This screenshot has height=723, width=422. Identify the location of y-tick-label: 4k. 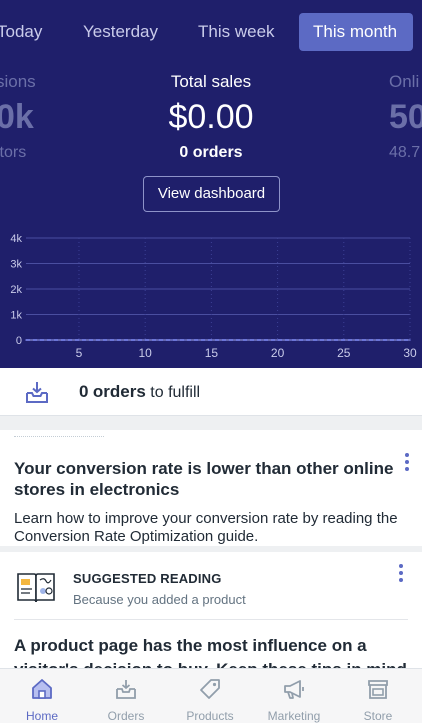
(16, 239).